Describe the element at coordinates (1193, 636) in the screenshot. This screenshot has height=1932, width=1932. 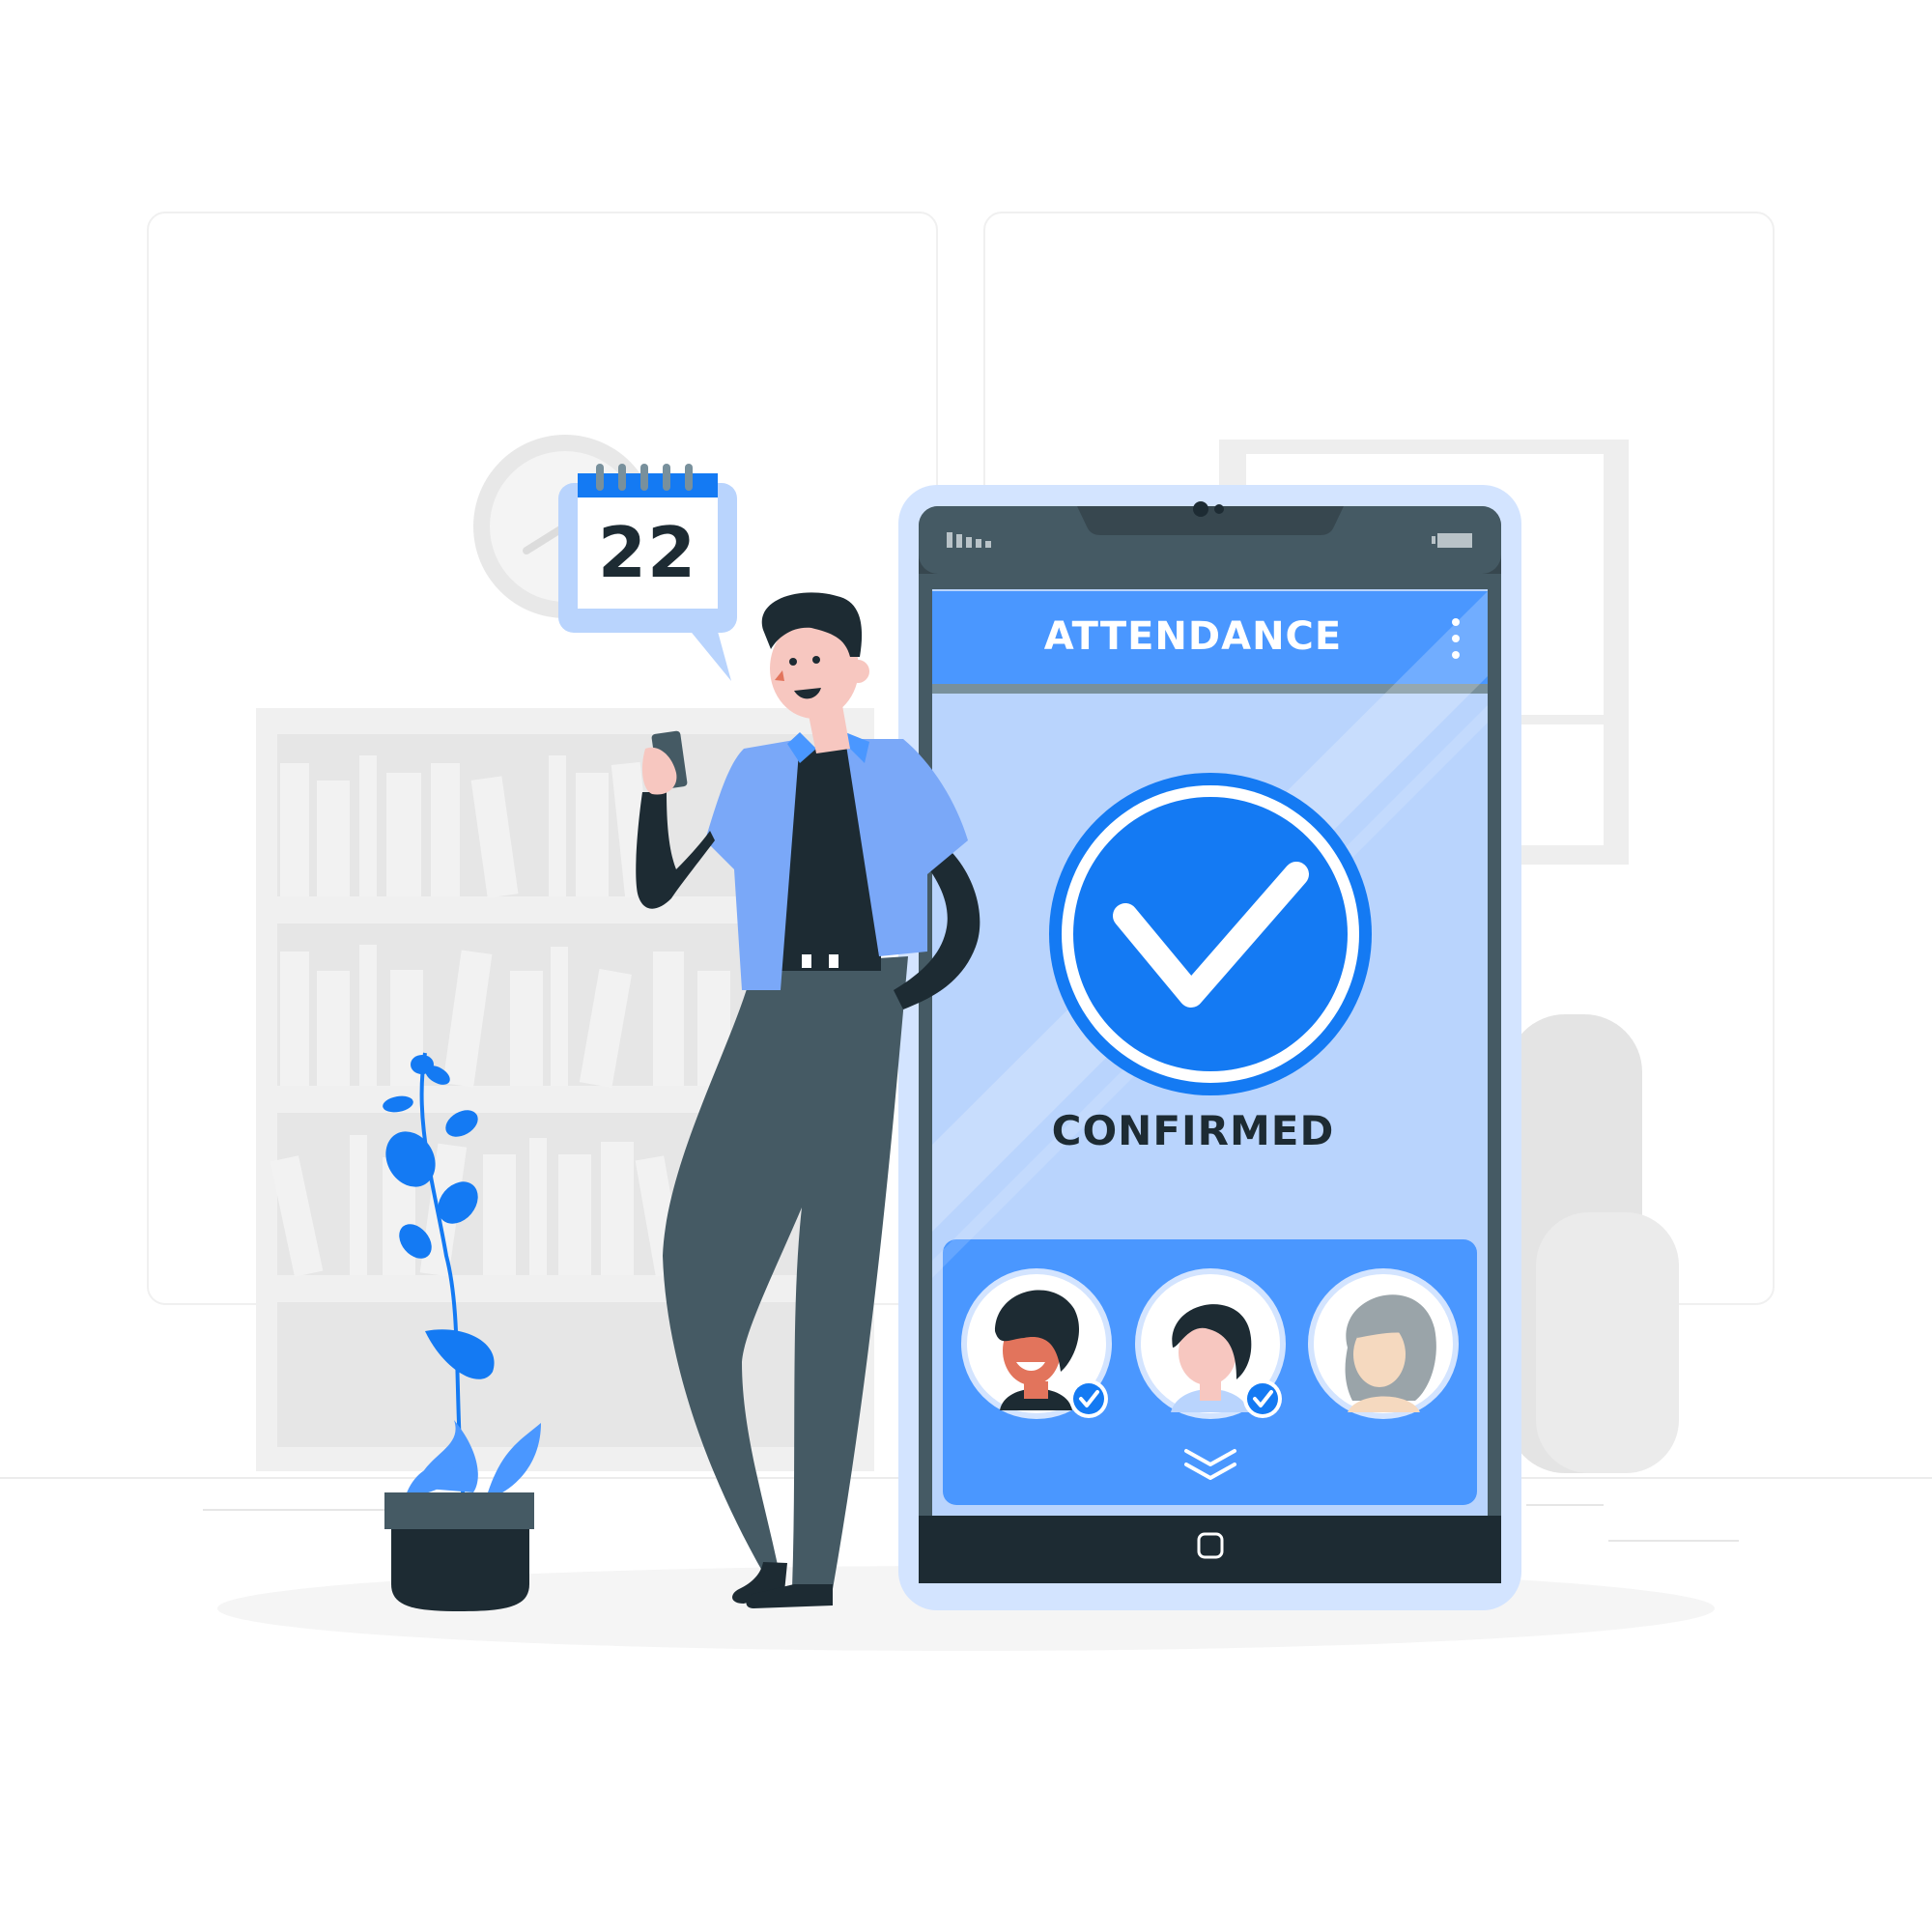
I see `app-title: ATTENDANCE` at that location.